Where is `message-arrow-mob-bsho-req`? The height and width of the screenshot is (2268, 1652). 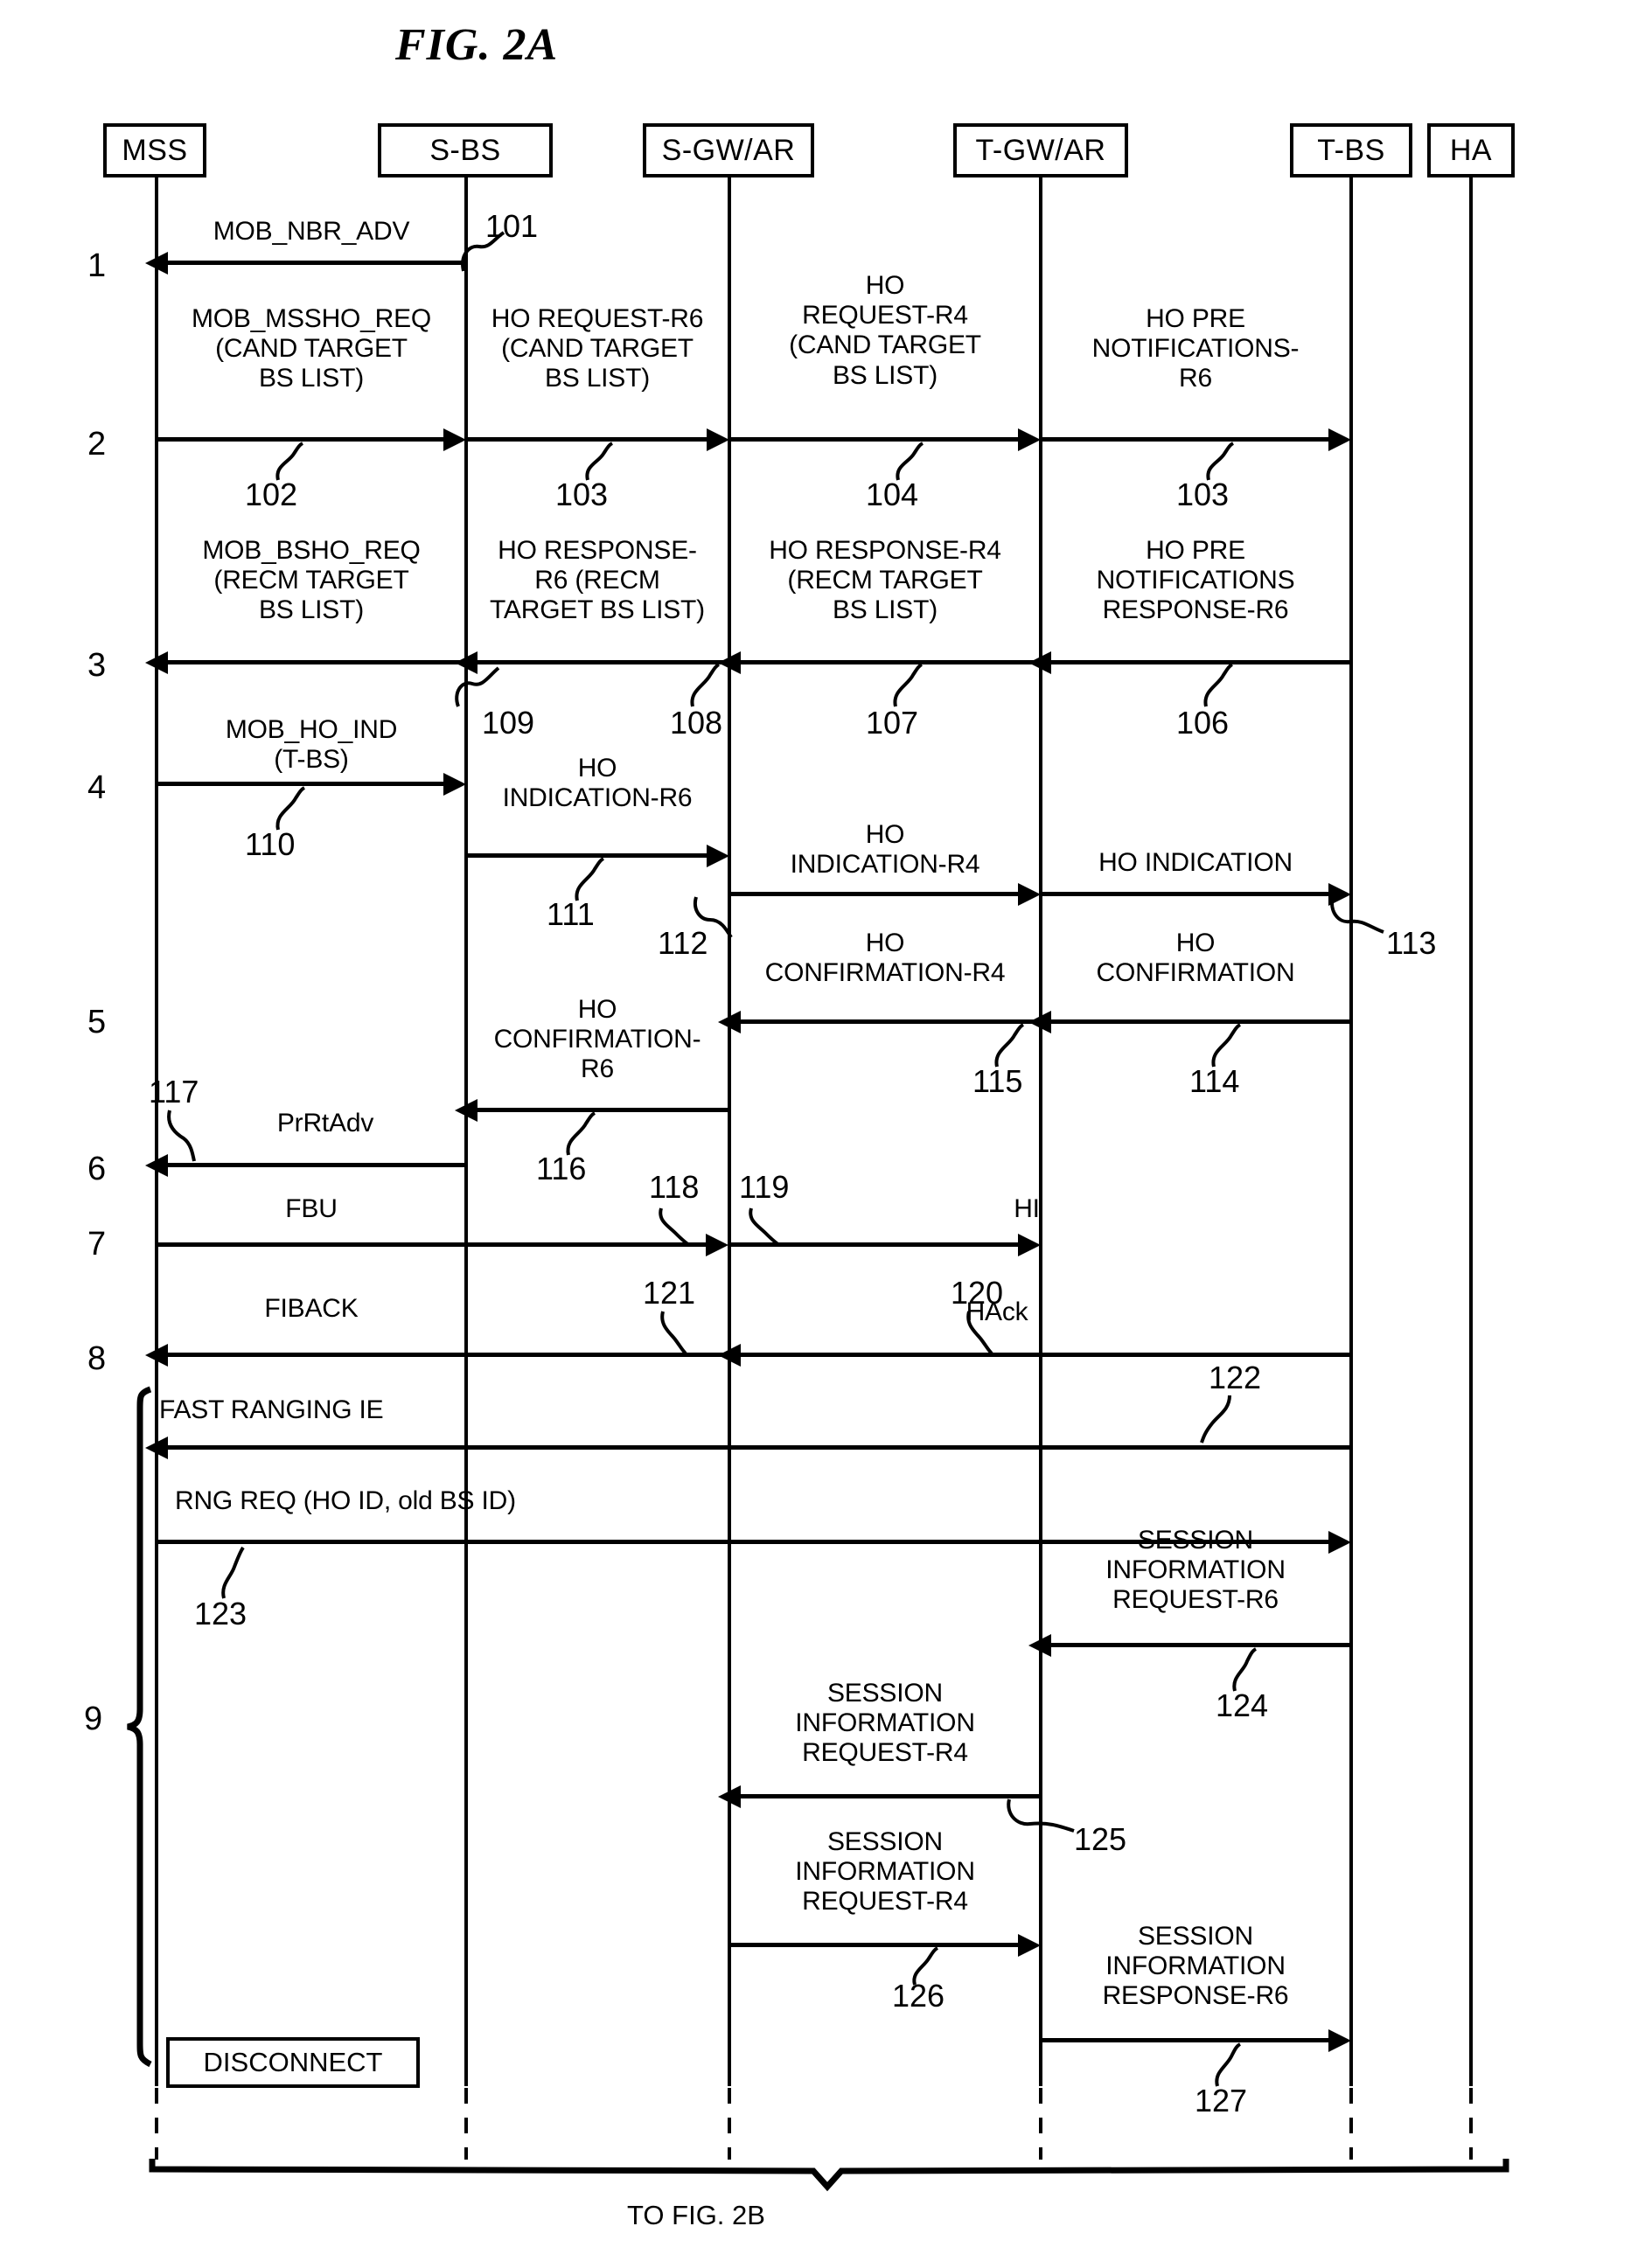 message-arrow-mob-bsho-req is located at coordinates (317, 662).